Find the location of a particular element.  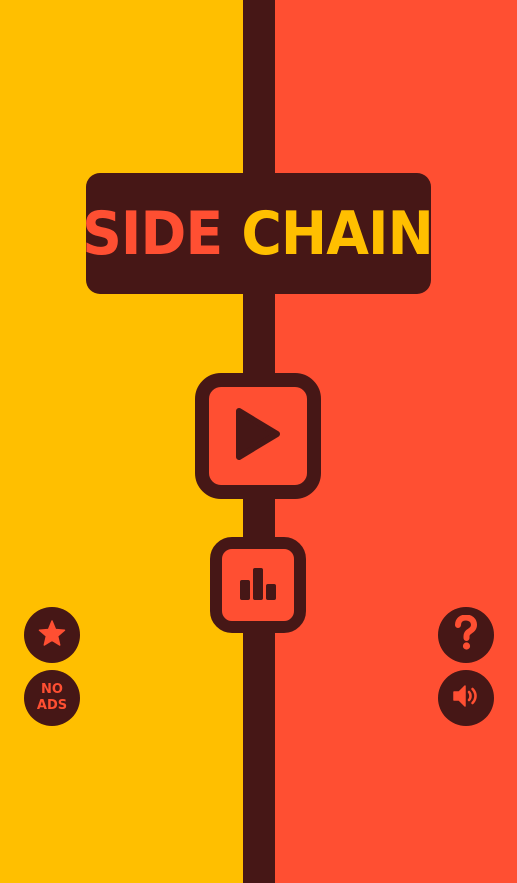

rate-button is located at coordinates (52, 635).